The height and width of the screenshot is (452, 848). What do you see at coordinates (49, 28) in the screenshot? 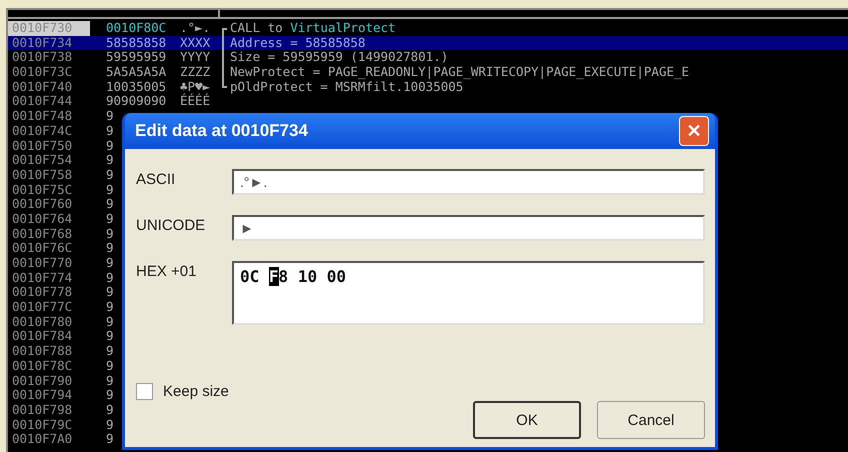
I see `address-cell: 0010F730` at bounding box center [49, 28].